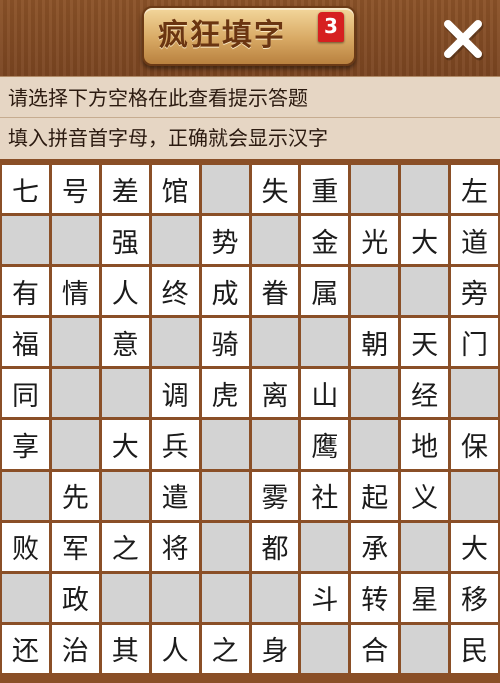 The height and width of the screenshot is (683, 500). I want to click on grid-cell: 天, so click(425, 342).